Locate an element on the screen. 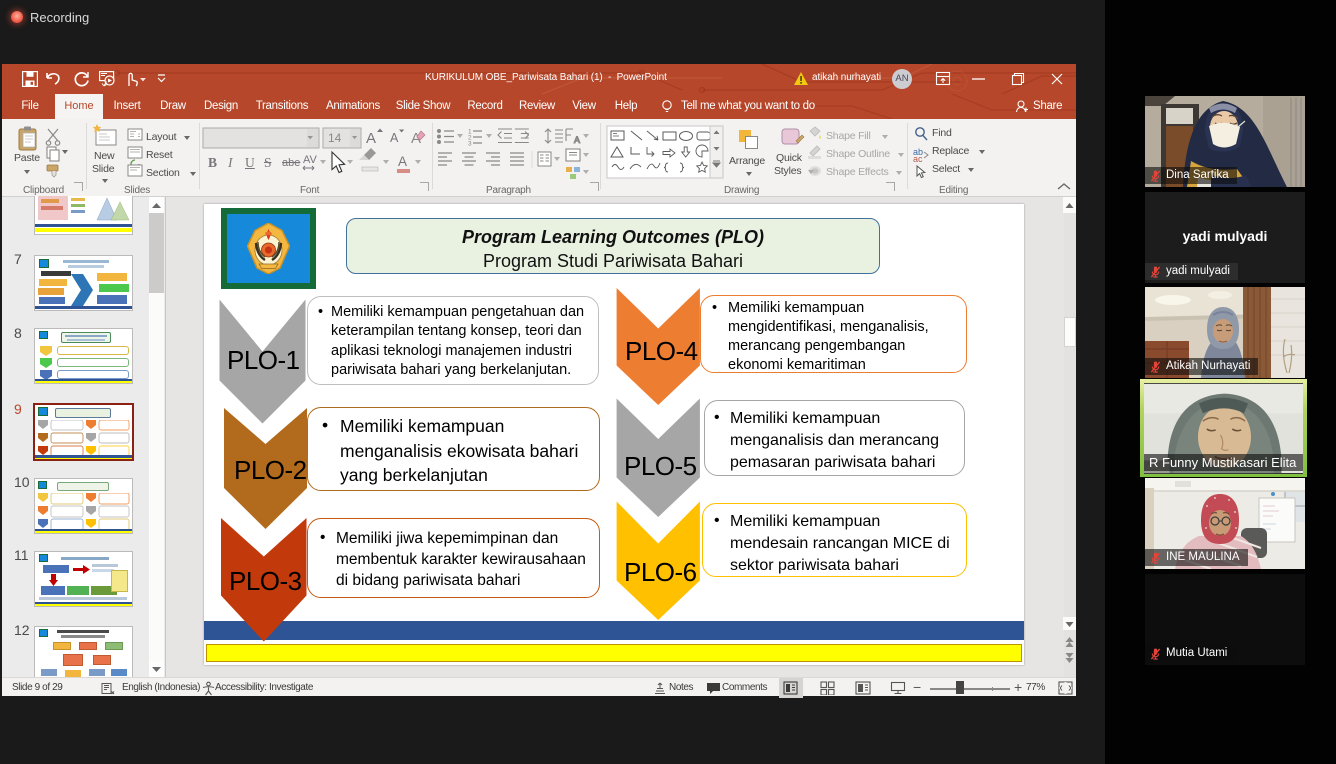  svg-text: 14 is located at coordinates (335, 138).